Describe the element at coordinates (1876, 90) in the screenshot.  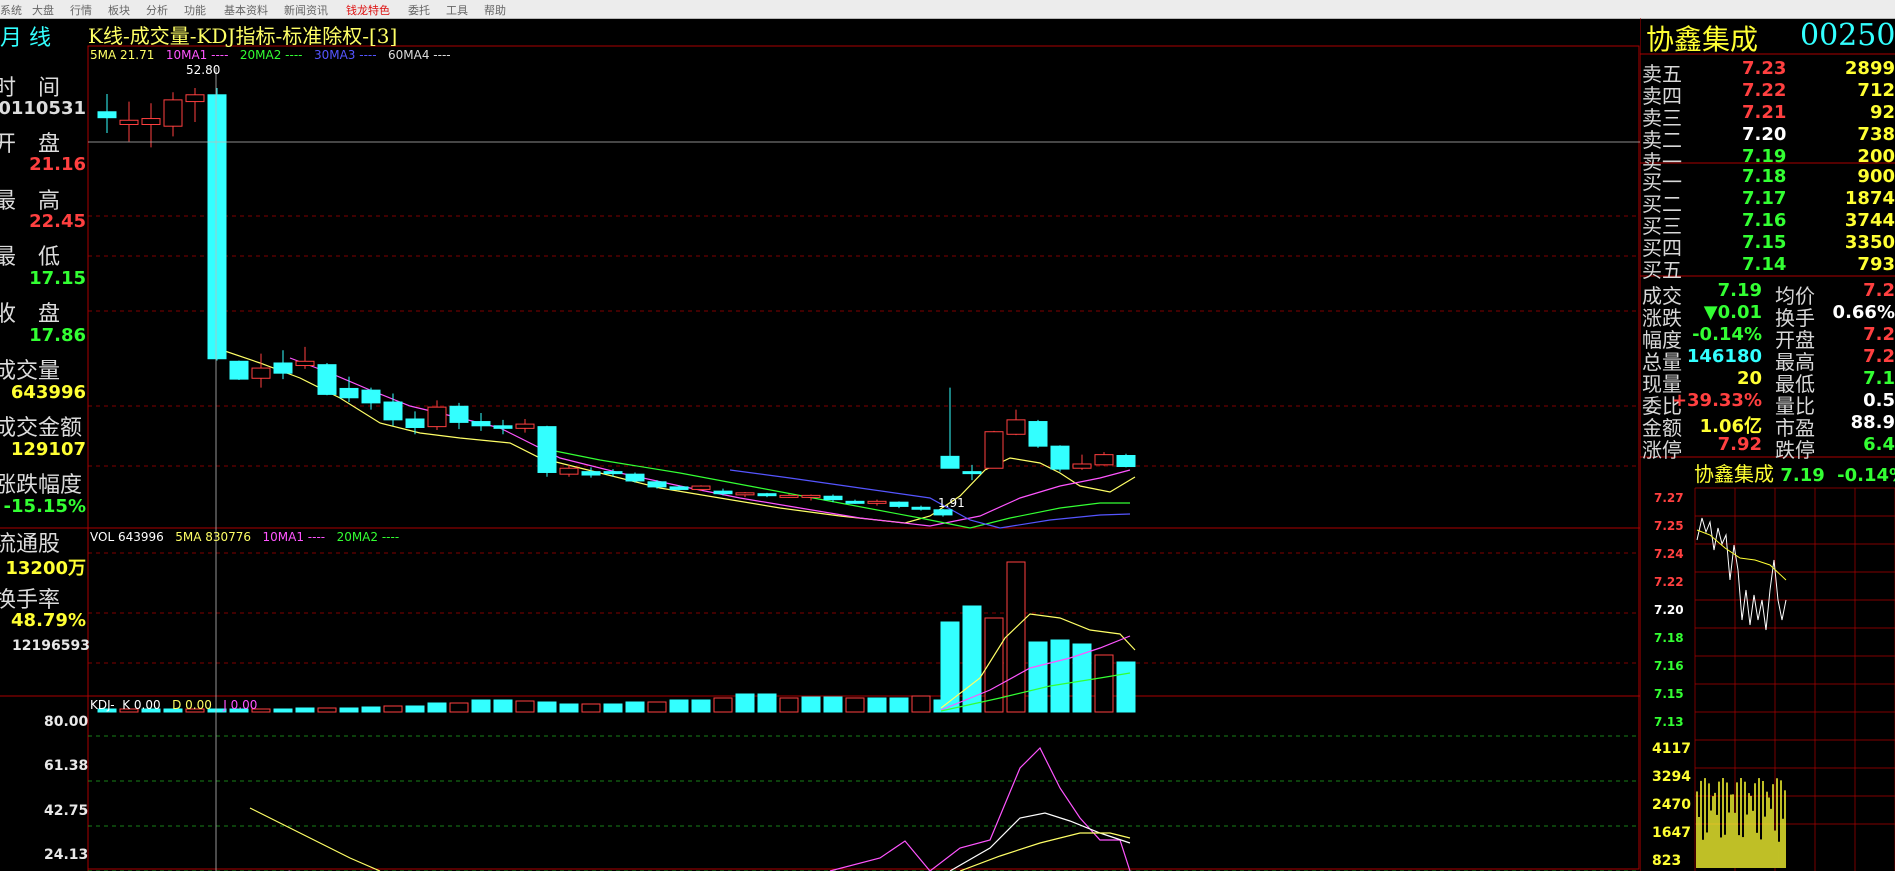
I see `ask-volume: 712` at that location.